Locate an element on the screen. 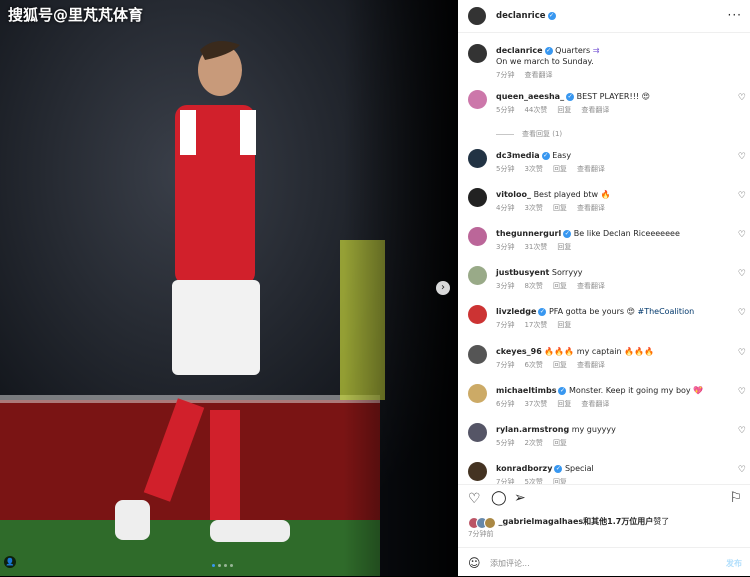 This screenshot has width=750, height=577. liker-username: _gabrielmagalhaes is located at coordinates (541, 521).